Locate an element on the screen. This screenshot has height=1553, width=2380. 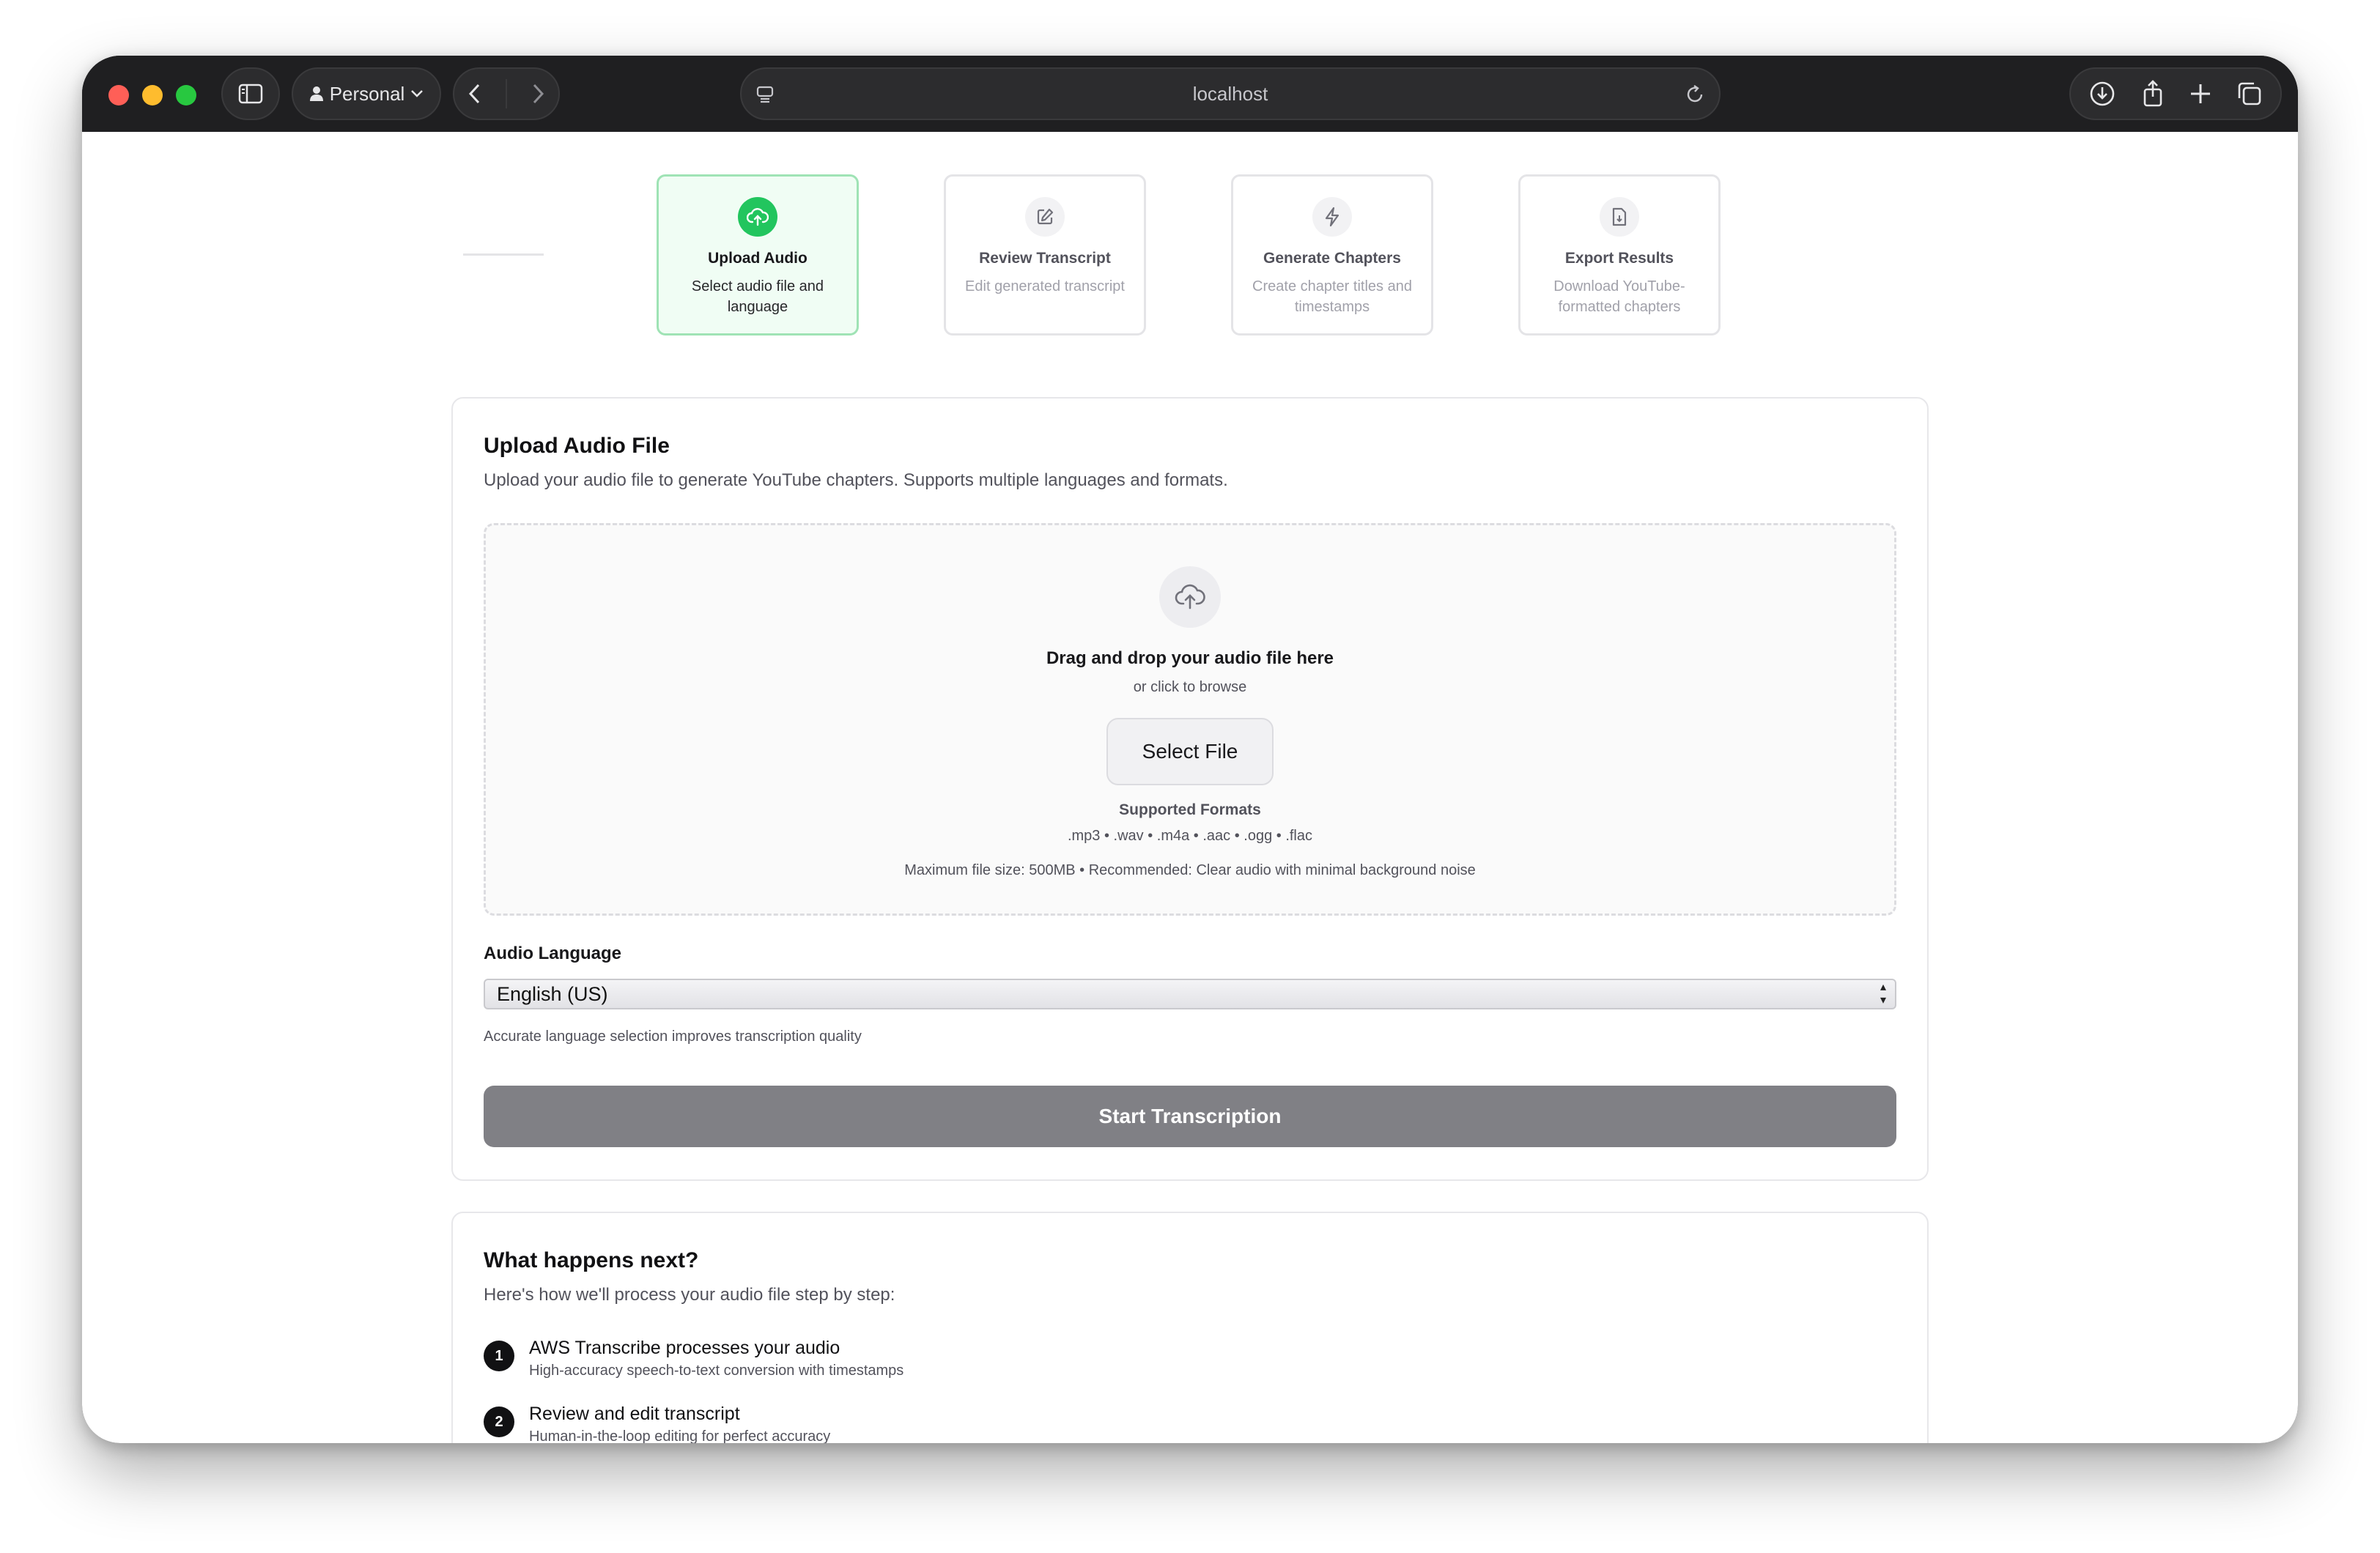
step-subtitle: Create chapter titles and timestamps is located at coordinates (1332, 296).